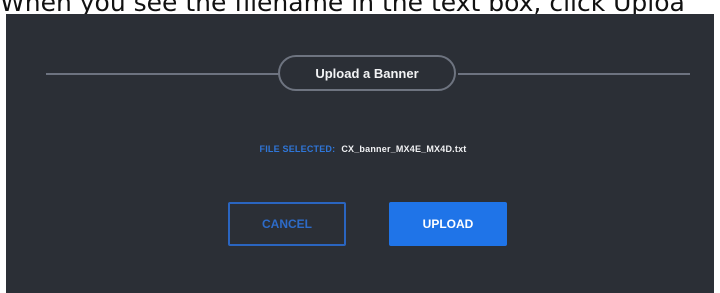 This screenshot has width=720, height=293. I want to click on cancel-button: CANCEL, so click(287, 224).